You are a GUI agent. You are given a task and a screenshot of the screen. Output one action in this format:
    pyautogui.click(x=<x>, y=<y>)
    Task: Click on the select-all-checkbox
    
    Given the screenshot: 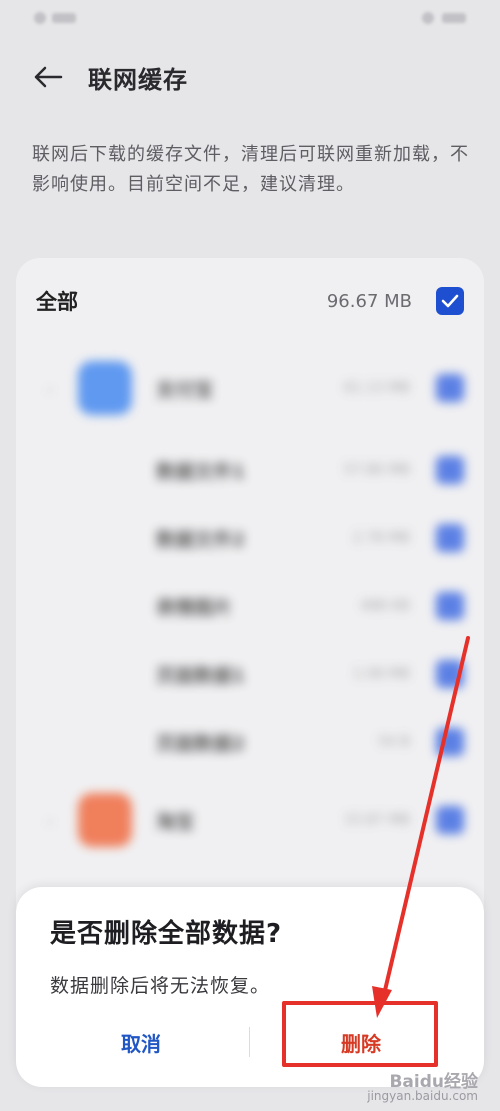 What is the action you would take?
    pyautogui.click(x=450, y=301)
    